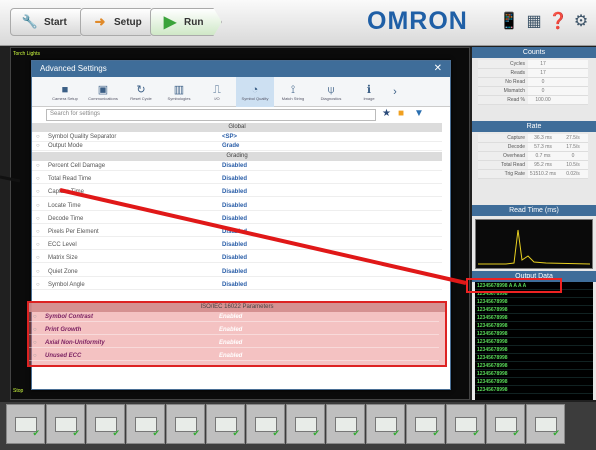 Image resolution: width=596 pixels, height=450 pixels. What do you see at coordinates (241, 69) in the screenshot?
I see `dialog-title: Advanced Settings` at bounding box center [241, 69].